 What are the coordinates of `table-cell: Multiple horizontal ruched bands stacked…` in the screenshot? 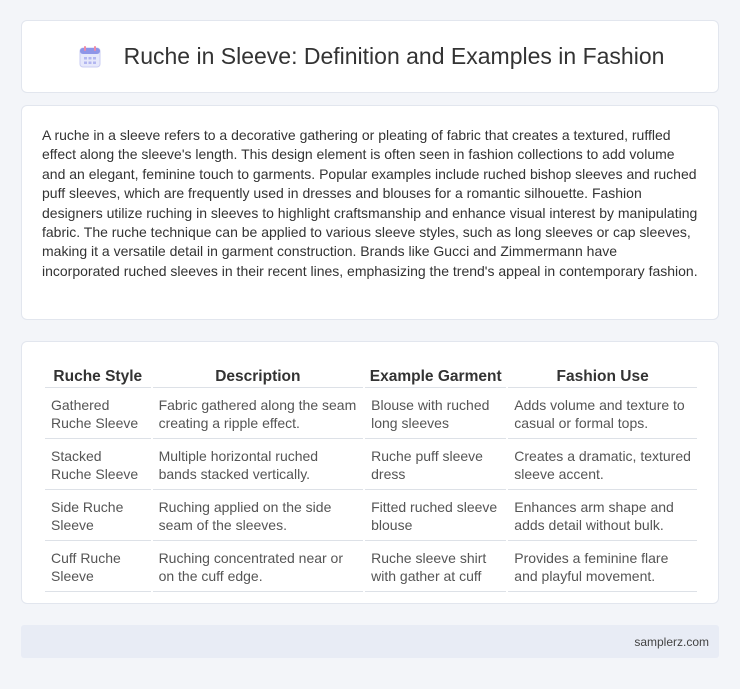 It's located at (258, 465).